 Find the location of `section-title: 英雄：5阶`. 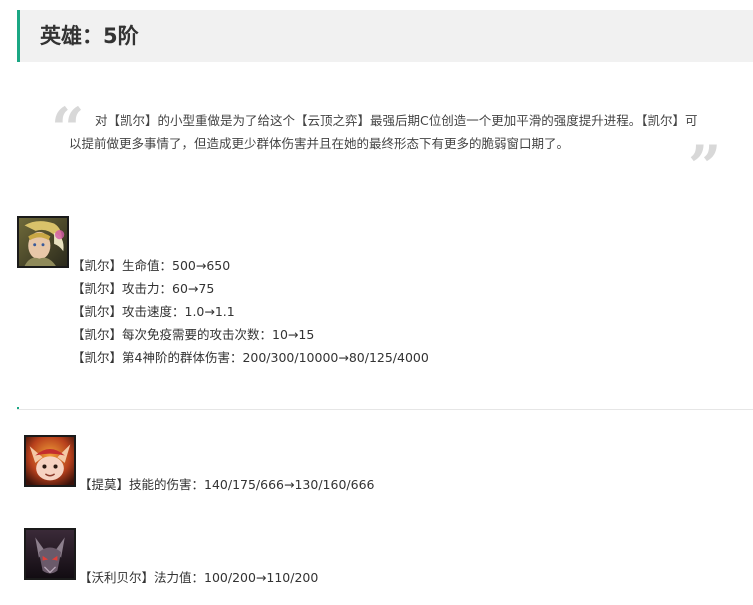

section-title: 英雄：5阶 is located at coordinates (89, 36).